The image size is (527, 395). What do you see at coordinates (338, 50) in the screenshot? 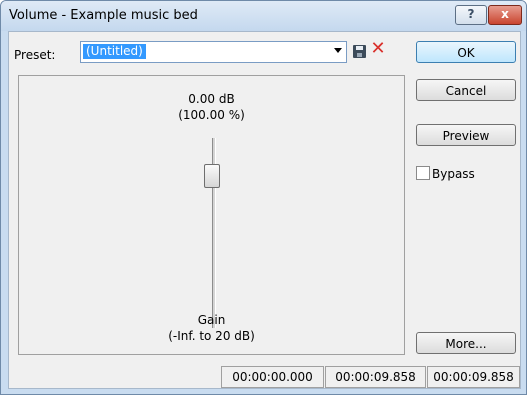
I see `dropdown-arrow-icon` at bounding box center [338, 50].